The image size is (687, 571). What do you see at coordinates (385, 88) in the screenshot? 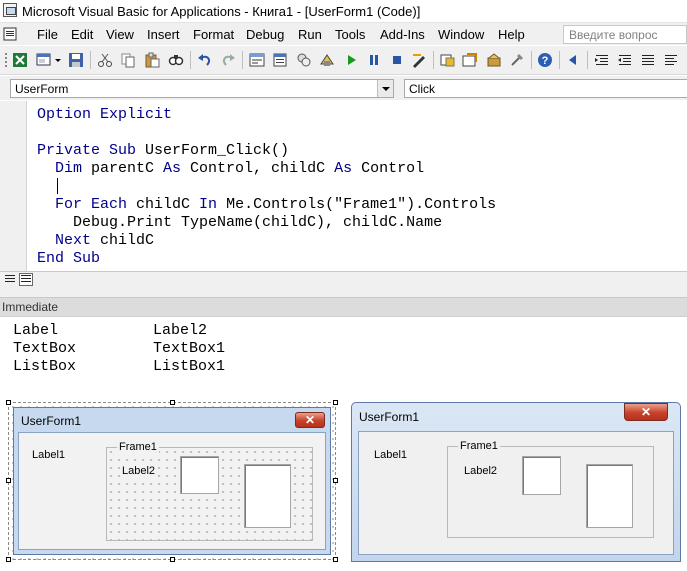
I see `object-combo-dropdown-icon` at bounding box center [385, 88].